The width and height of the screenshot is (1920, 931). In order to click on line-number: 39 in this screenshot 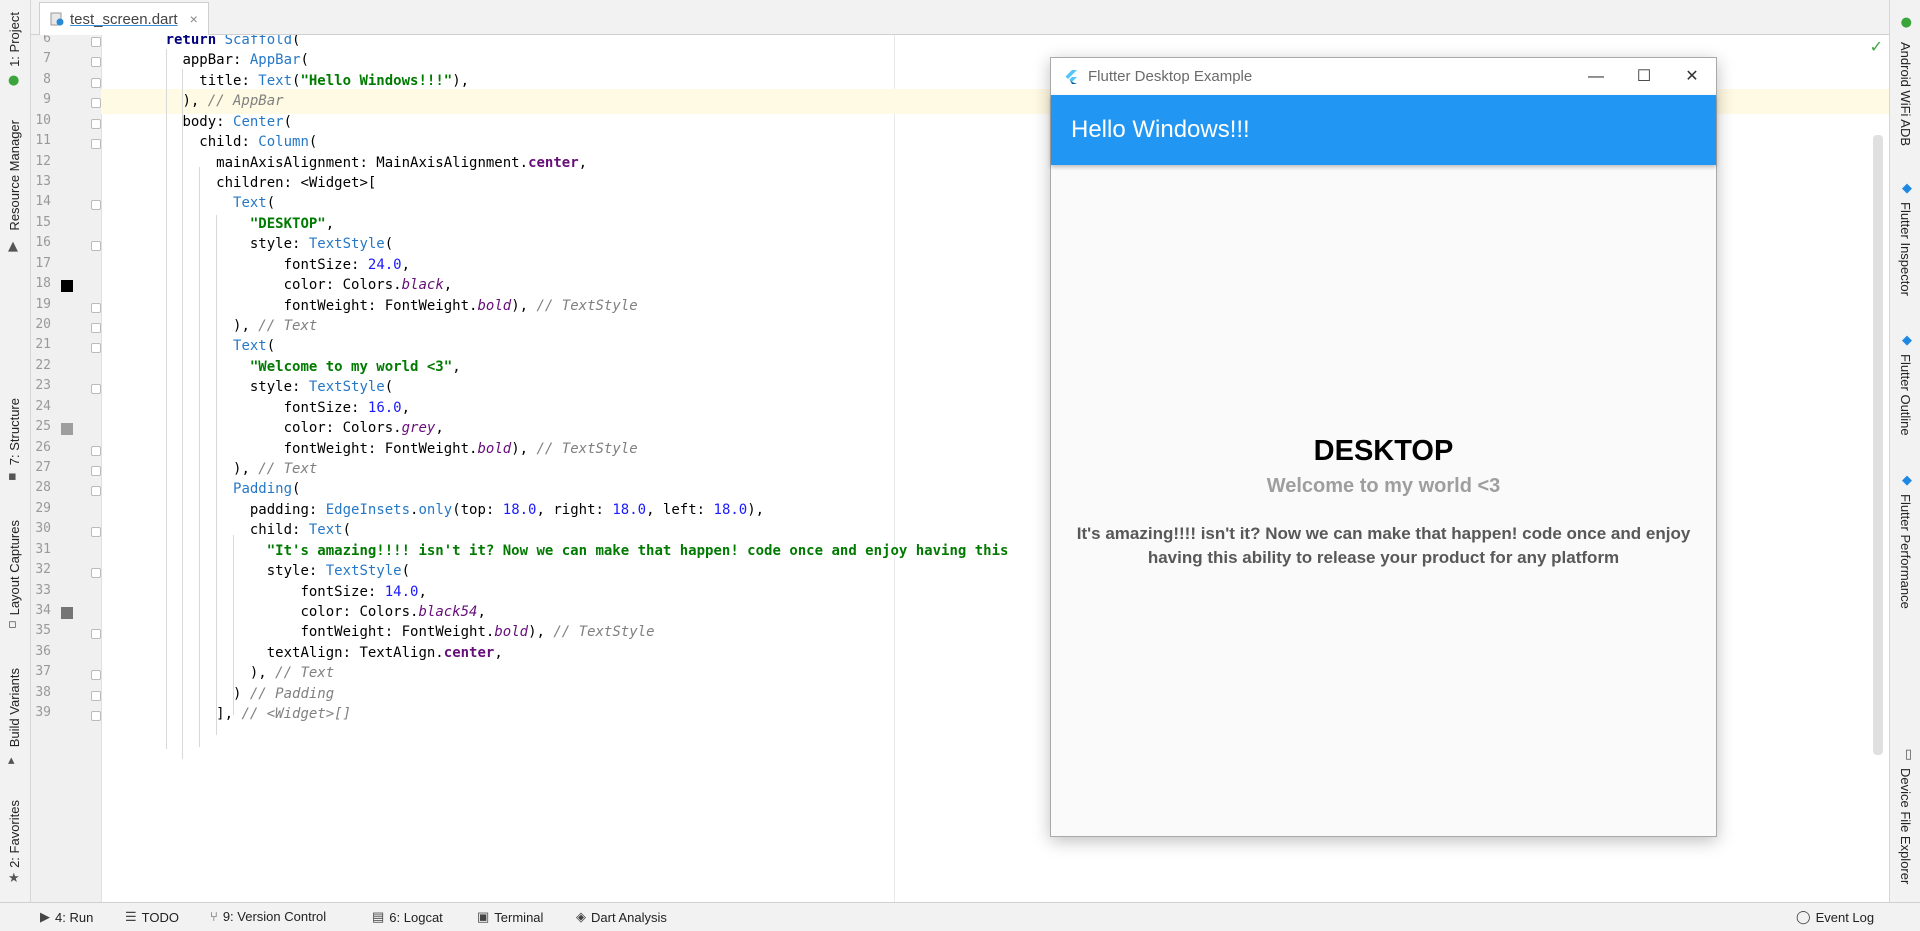, I will do `click(43, 713)`.